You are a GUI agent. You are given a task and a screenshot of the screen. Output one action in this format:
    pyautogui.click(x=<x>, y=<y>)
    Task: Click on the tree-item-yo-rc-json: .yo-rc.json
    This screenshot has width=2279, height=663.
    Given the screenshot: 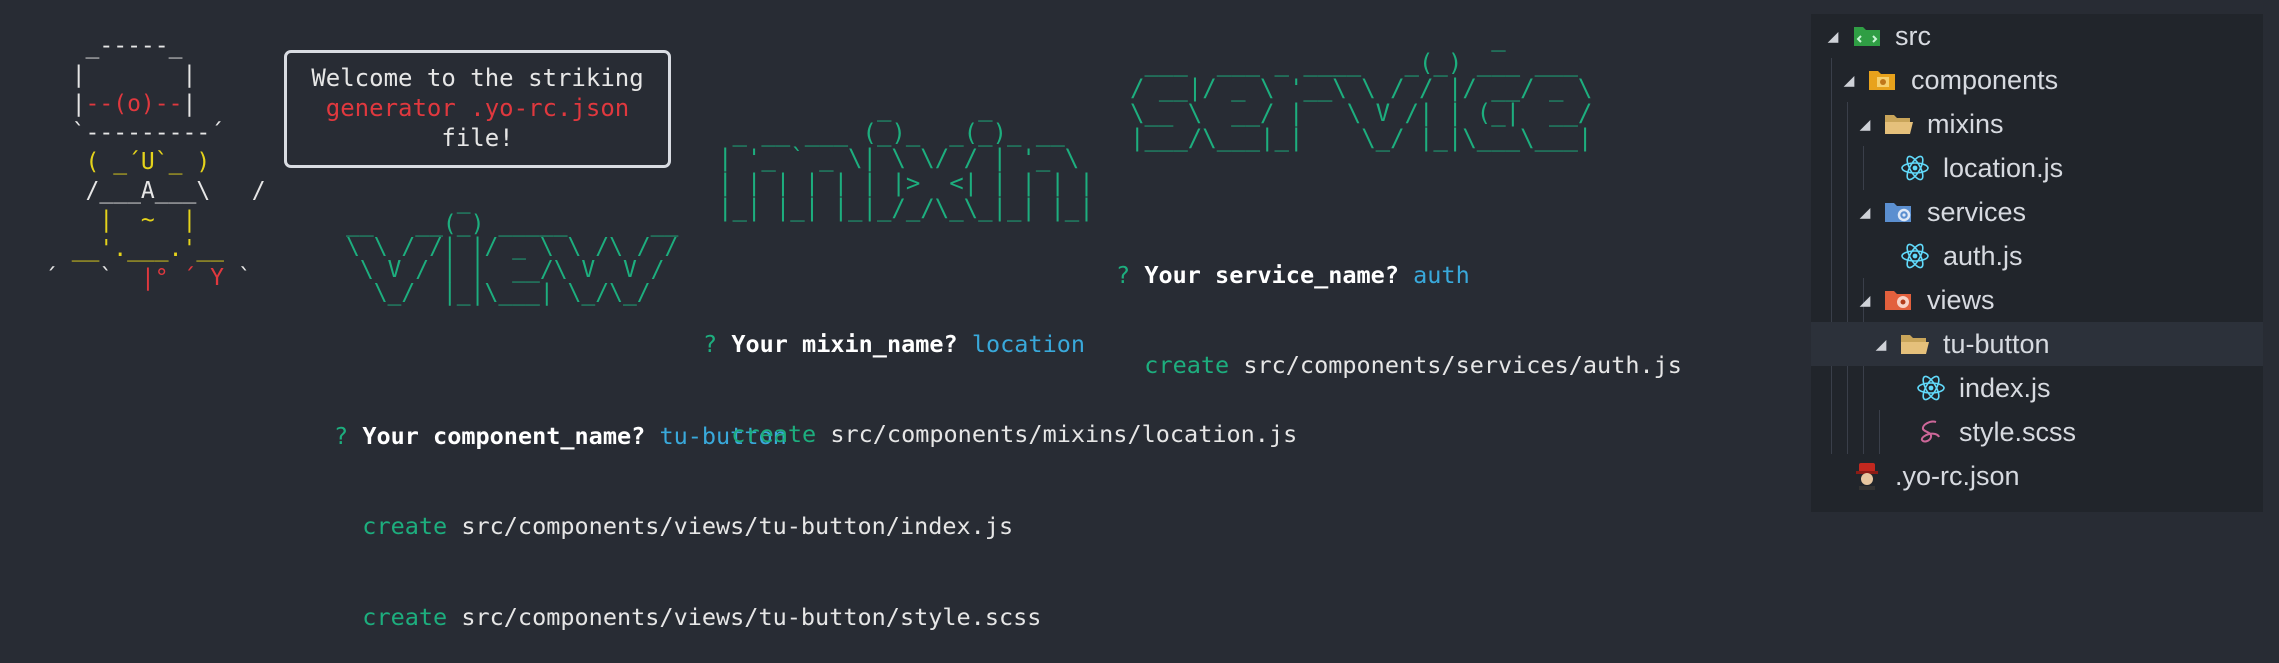 What is the action you would take?
    pyautogui.click(x=2037, y=476)
    